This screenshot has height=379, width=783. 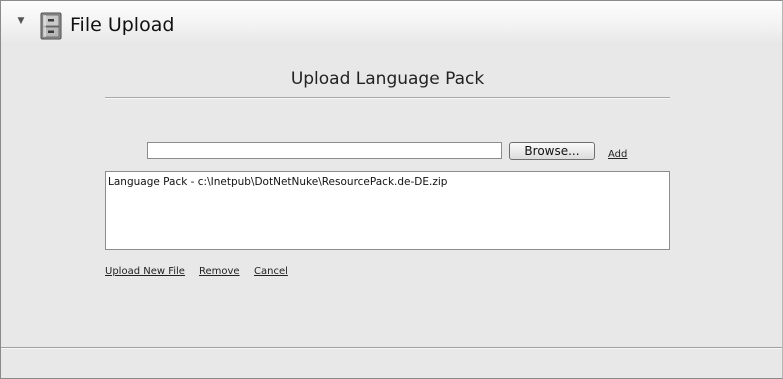 I want to click on module-header: ▼ File Upload, so click(x=391, y=24).